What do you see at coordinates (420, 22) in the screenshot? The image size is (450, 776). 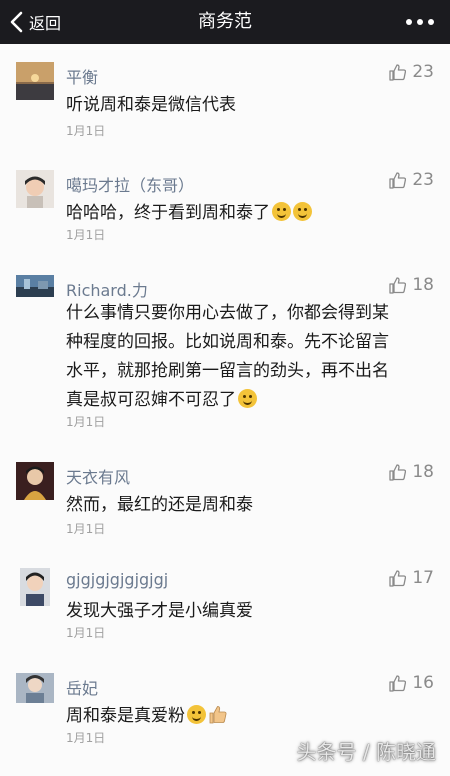 I see `more-options-button` at bounding box center [420, 22].